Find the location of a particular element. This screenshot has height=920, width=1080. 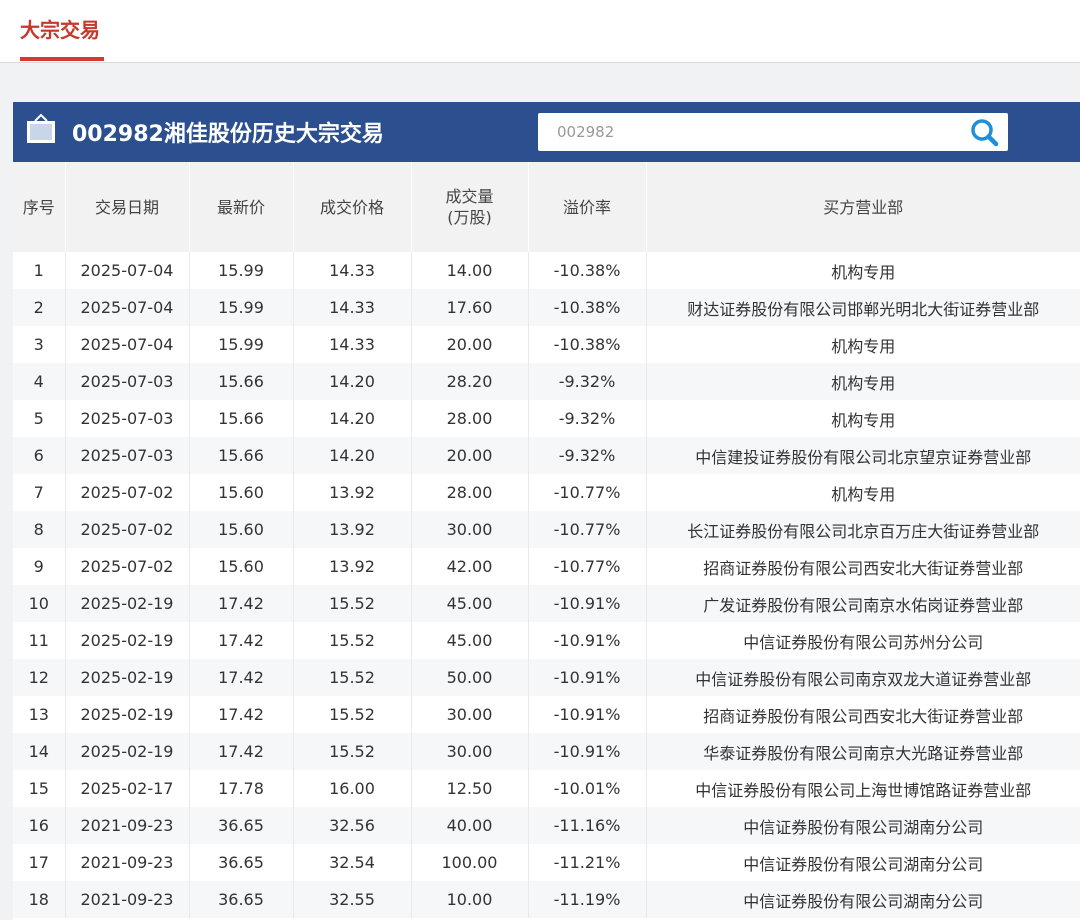

cell-premium: -10.38% is located at coordinates (587, 344).